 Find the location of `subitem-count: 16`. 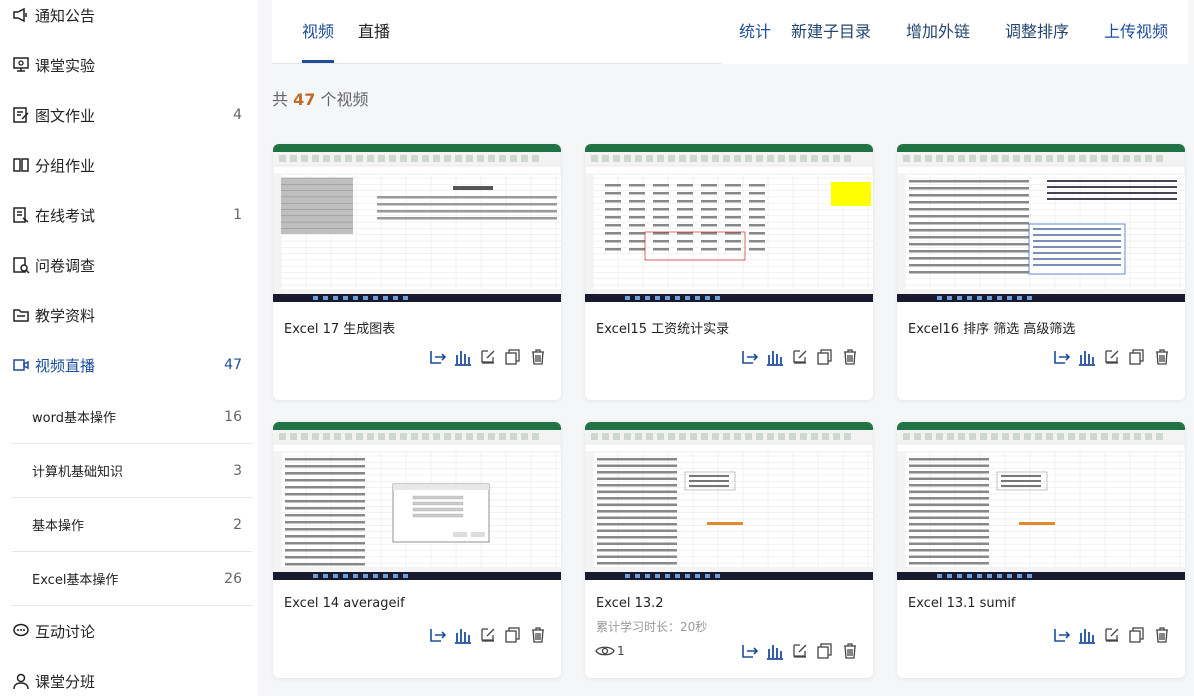

subitem-count: 16 is located at coordinates (233, 416).